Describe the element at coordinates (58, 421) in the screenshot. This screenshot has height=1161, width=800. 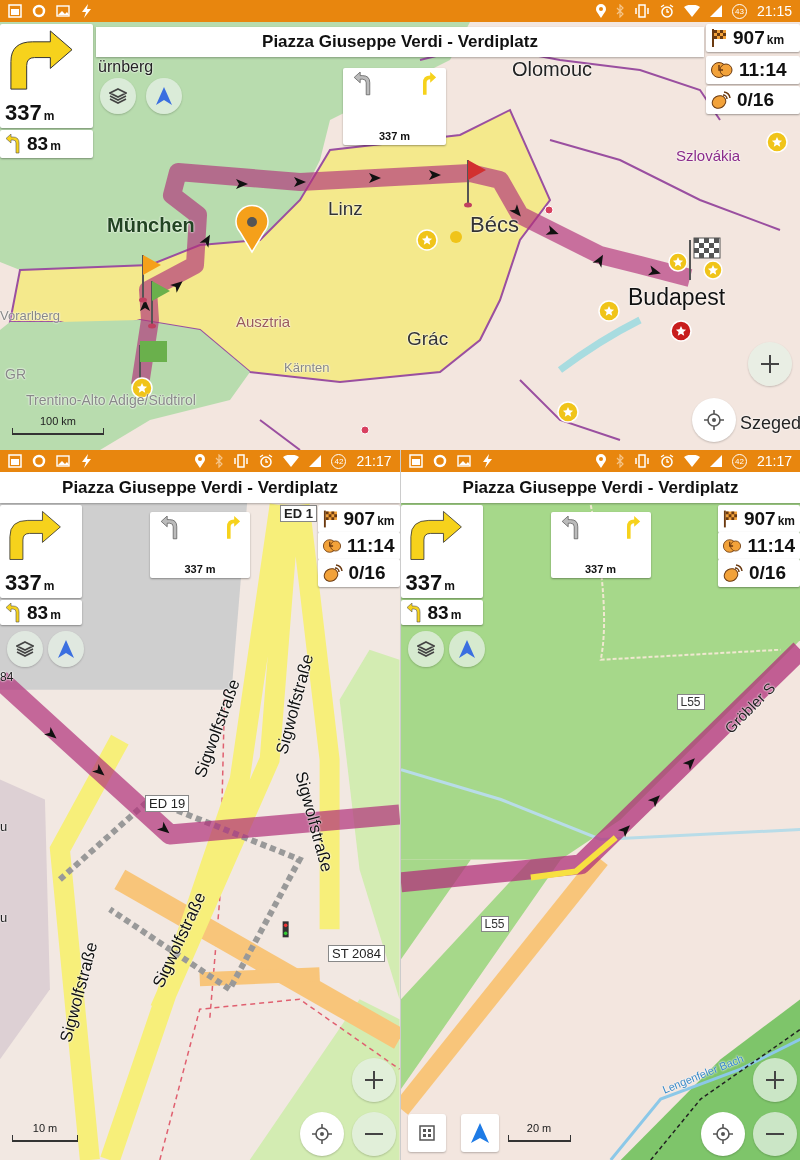
I see `scale-label: 100 km` at that location.